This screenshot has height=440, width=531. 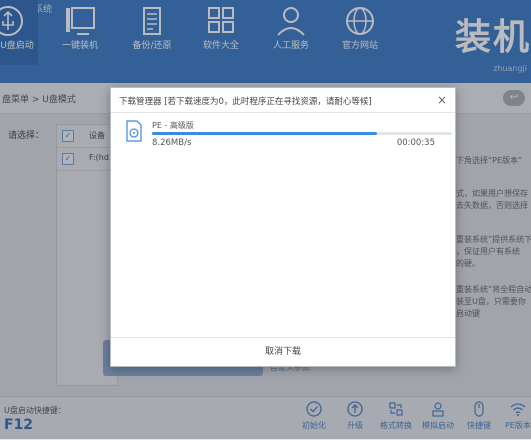 I want to click on close-icon: ×, so click(x=442, y=100).